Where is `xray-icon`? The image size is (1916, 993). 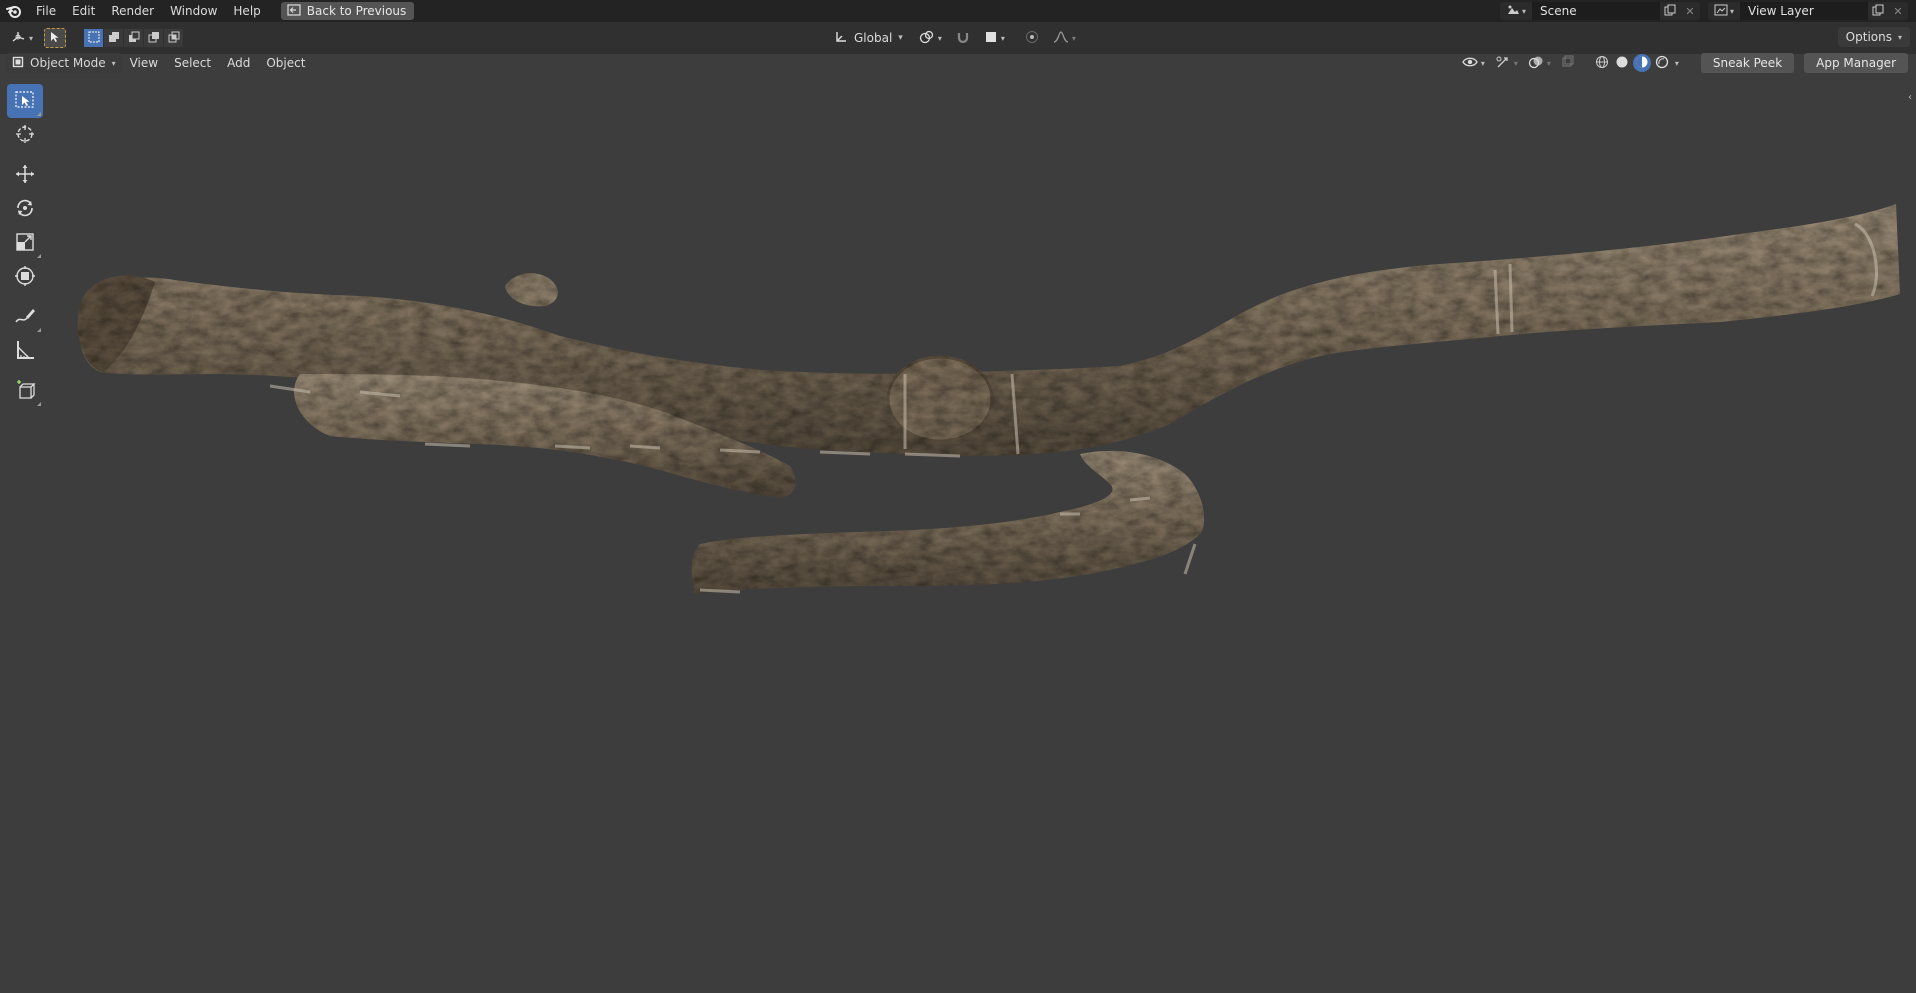
xray-icon is located at coordinates (1568, 63).